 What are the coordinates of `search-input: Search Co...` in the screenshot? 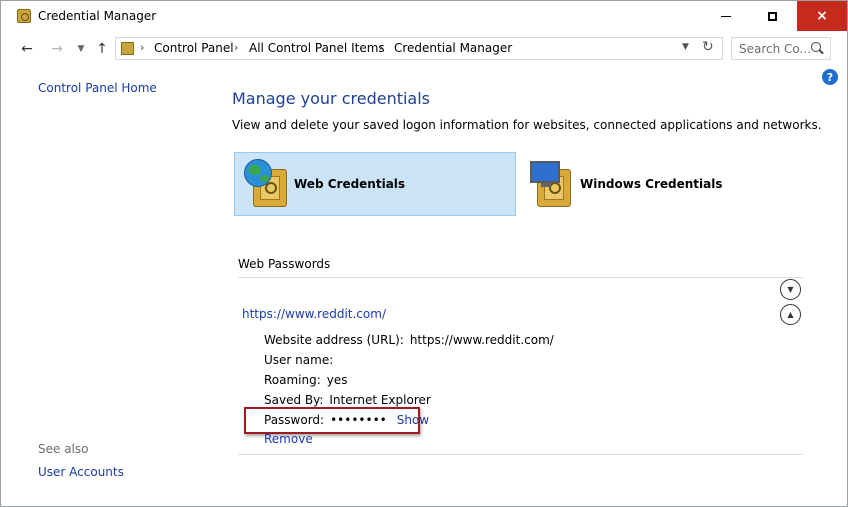 It's located at (775, 49).